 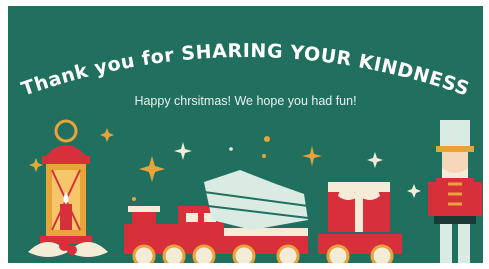 I want to click on card-subtitle: Happy chrsitmas! We hope you had fun!, so click(x=245, y=101).